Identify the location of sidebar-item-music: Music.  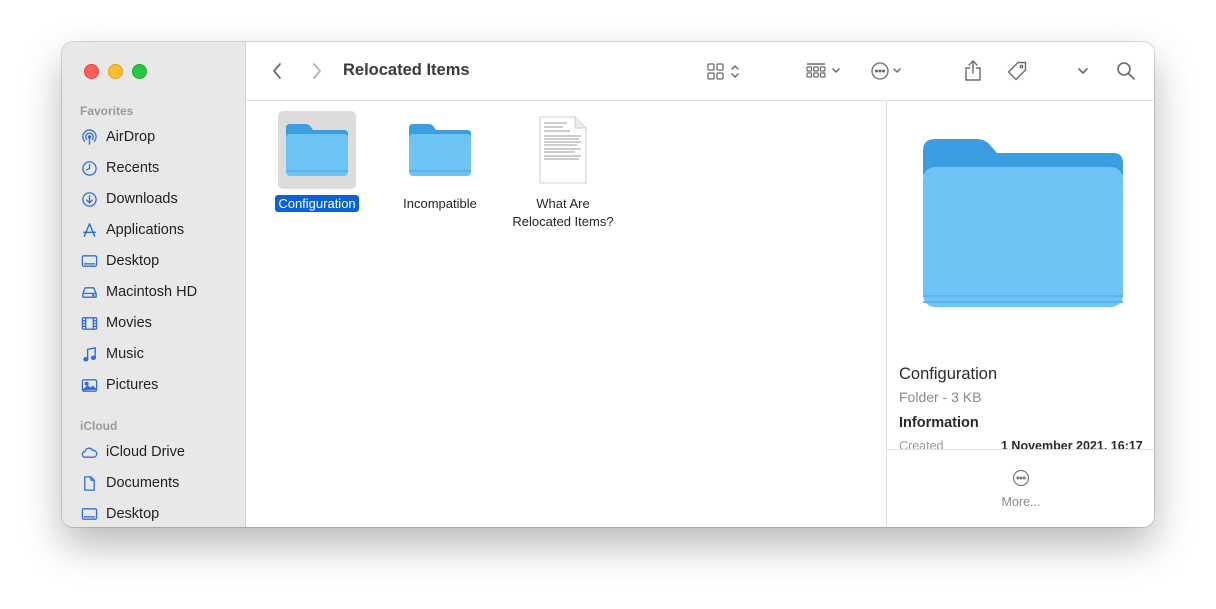
(112, 354).